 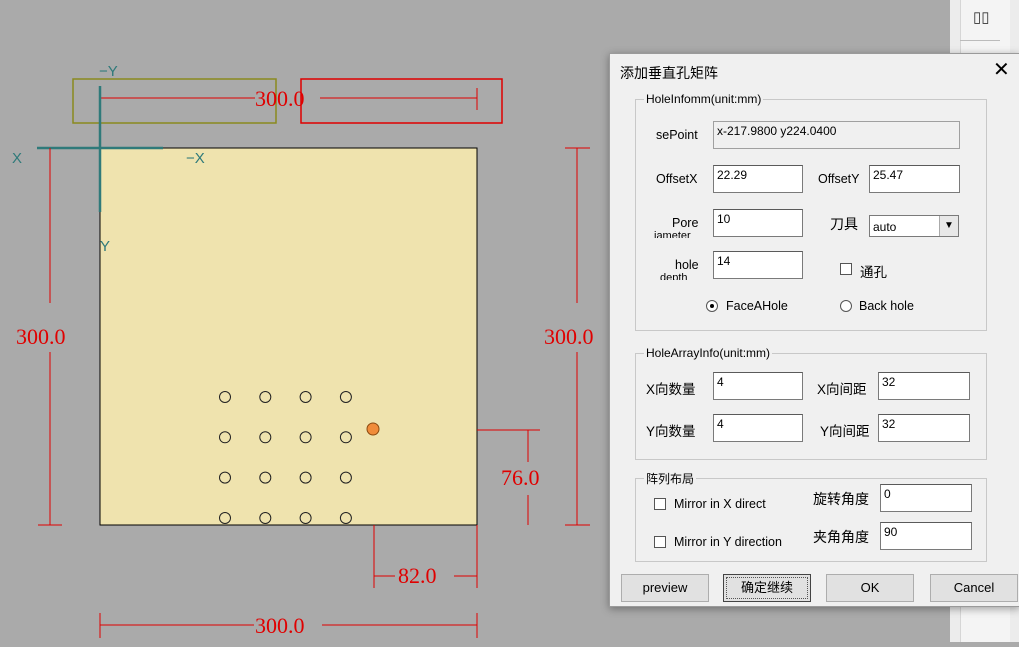 I want to click on included-angle-label: 夹角角度, so click(x=841, y=537).